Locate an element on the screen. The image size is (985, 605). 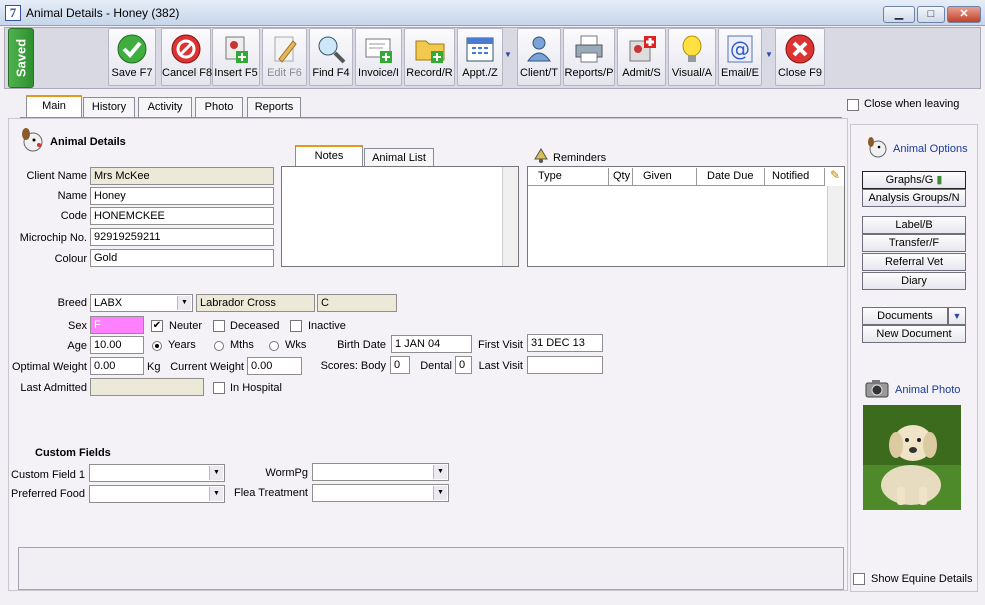
tab-history: History is located at coordinates (109, 107).